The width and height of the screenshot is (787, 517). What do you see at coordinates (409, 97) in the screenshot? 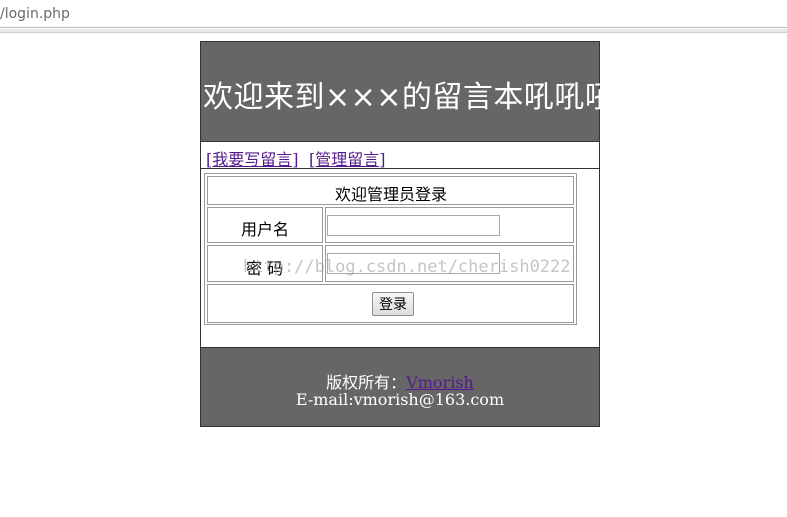
I see `page-title: 欢迎来到×××的留言本吼吼吼` at bounding box center [409, 97].